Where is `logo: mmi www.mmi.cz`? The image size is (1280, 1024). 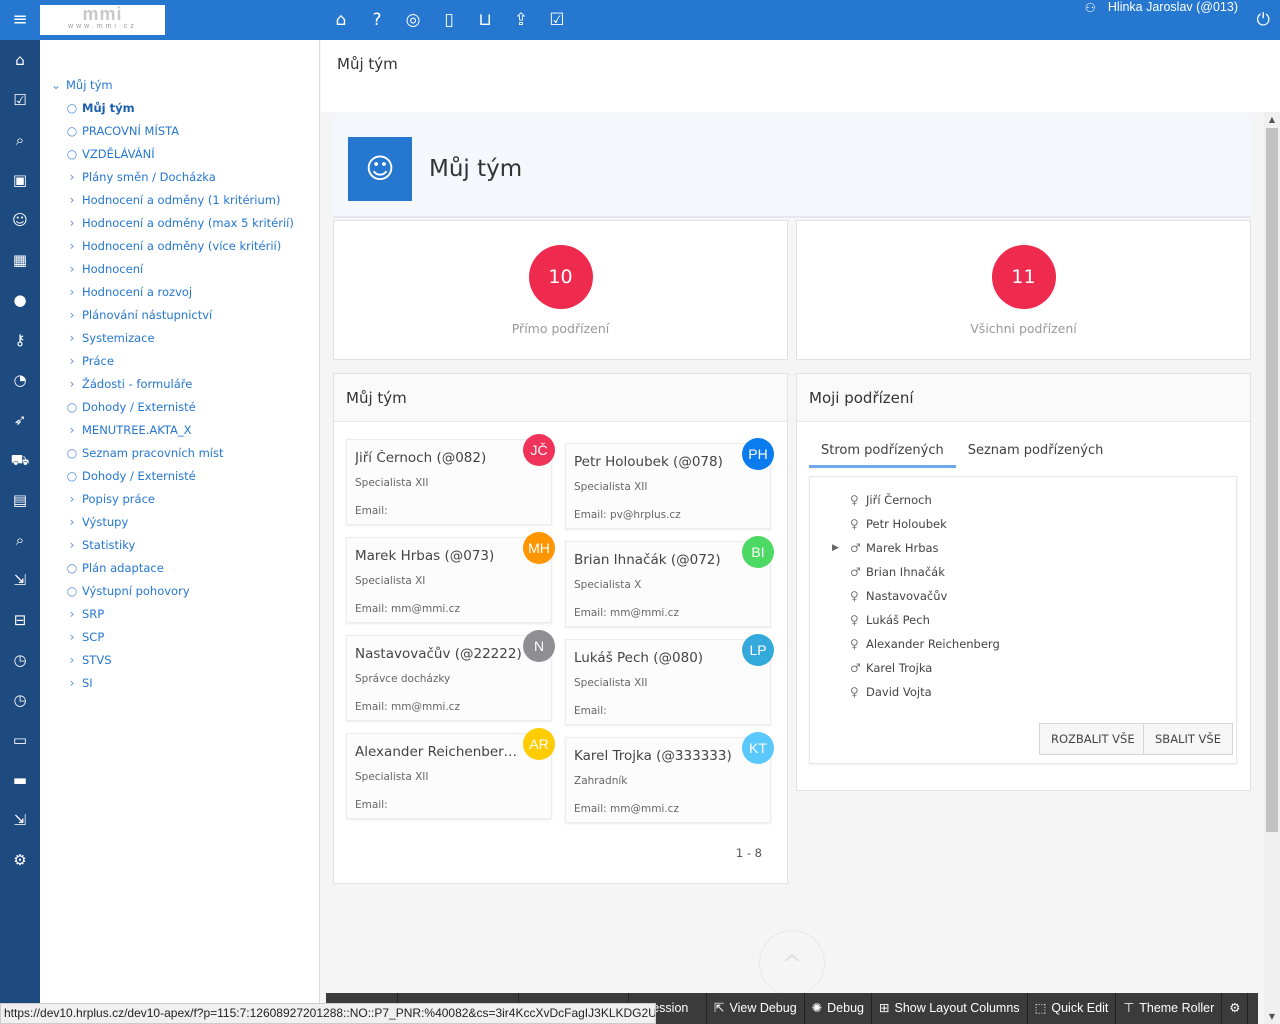 logo: mmi www.mmi.cz is located at coordinates (102, 20).